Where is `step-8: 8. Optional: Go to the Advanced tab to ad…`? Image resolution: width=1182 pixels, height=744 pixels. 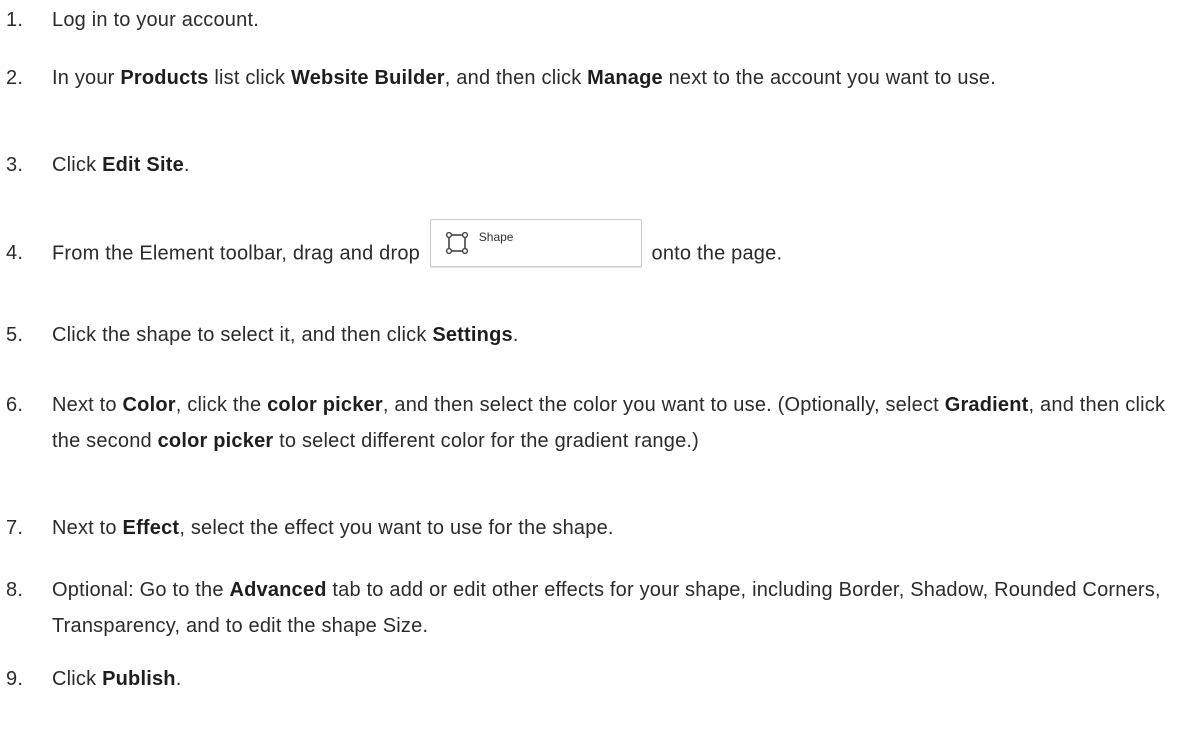
step-8: 8. Optional: Go to the Advanced tab to ad… is located at coordinates (591, 608).